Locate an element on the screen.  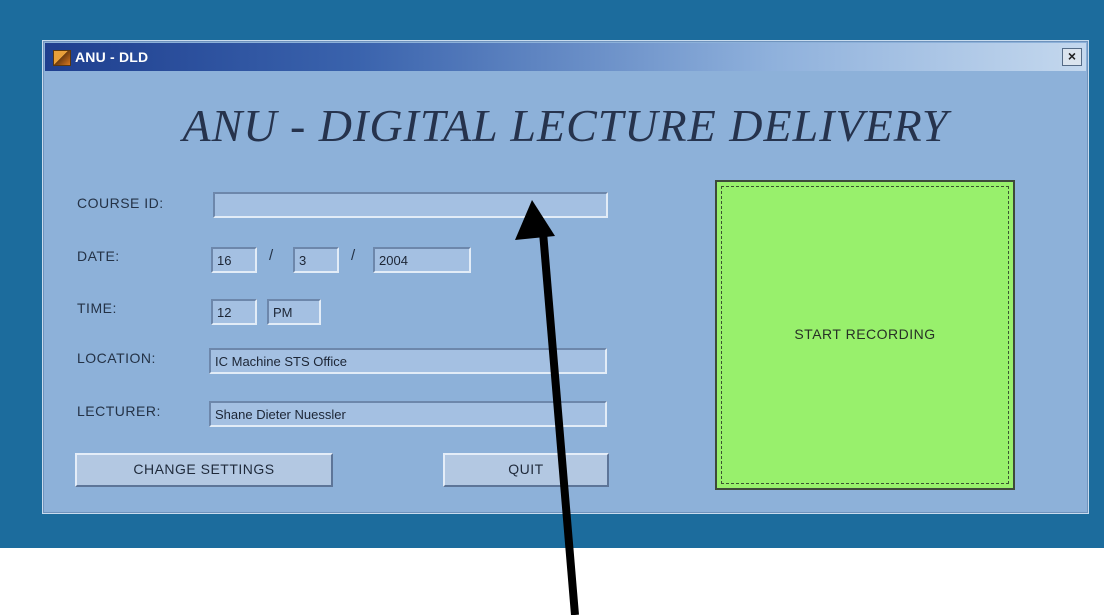
annotation-arrow-head is located at coordinates (535, 220).